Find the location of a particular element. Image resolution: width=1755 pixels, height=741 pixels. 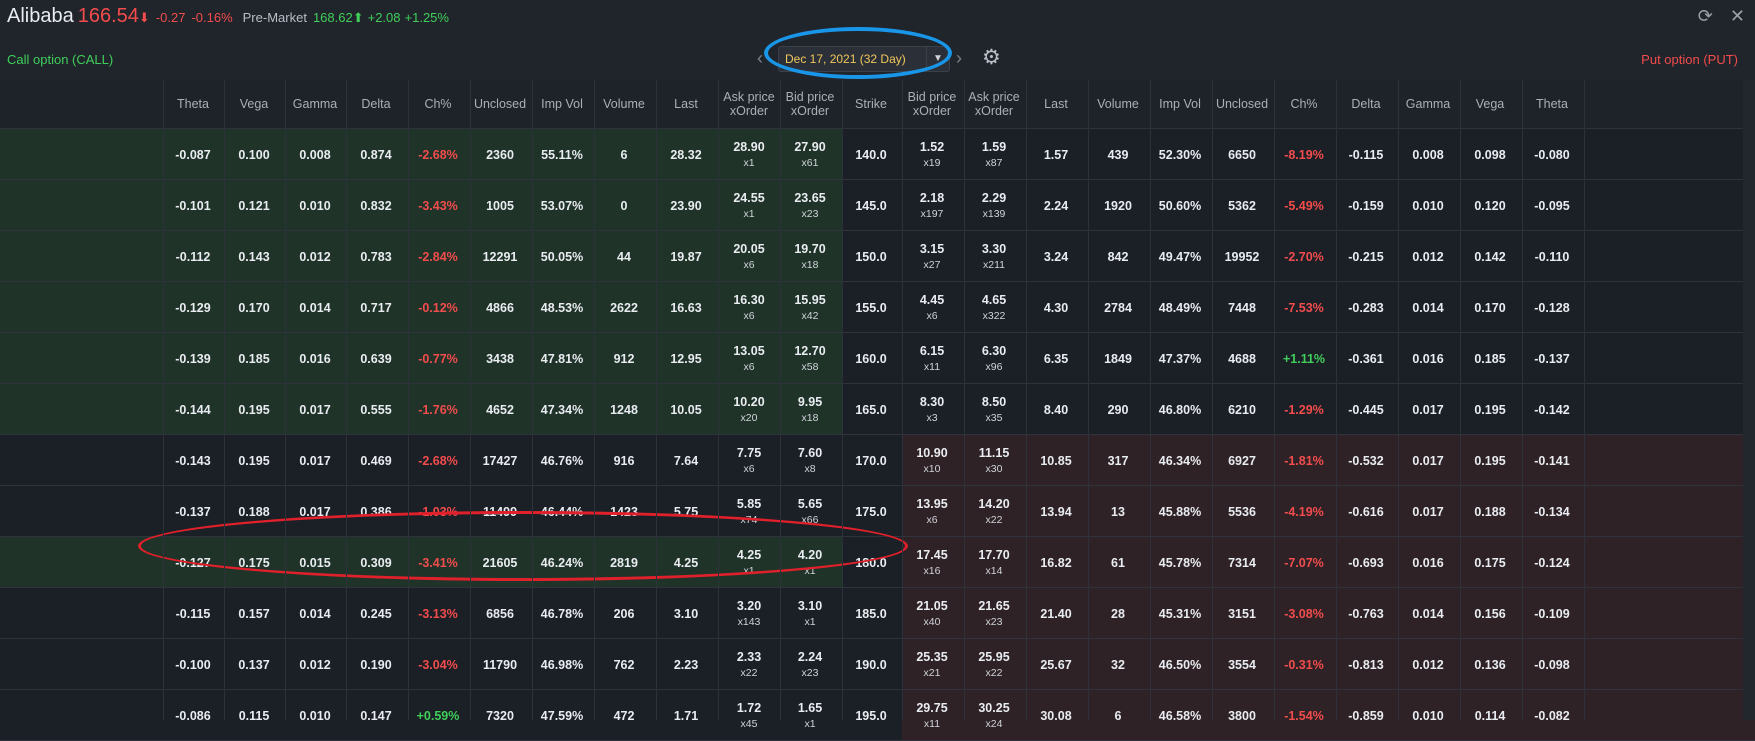

call-volume-cell: 206 is located at coordinates (624, 613).